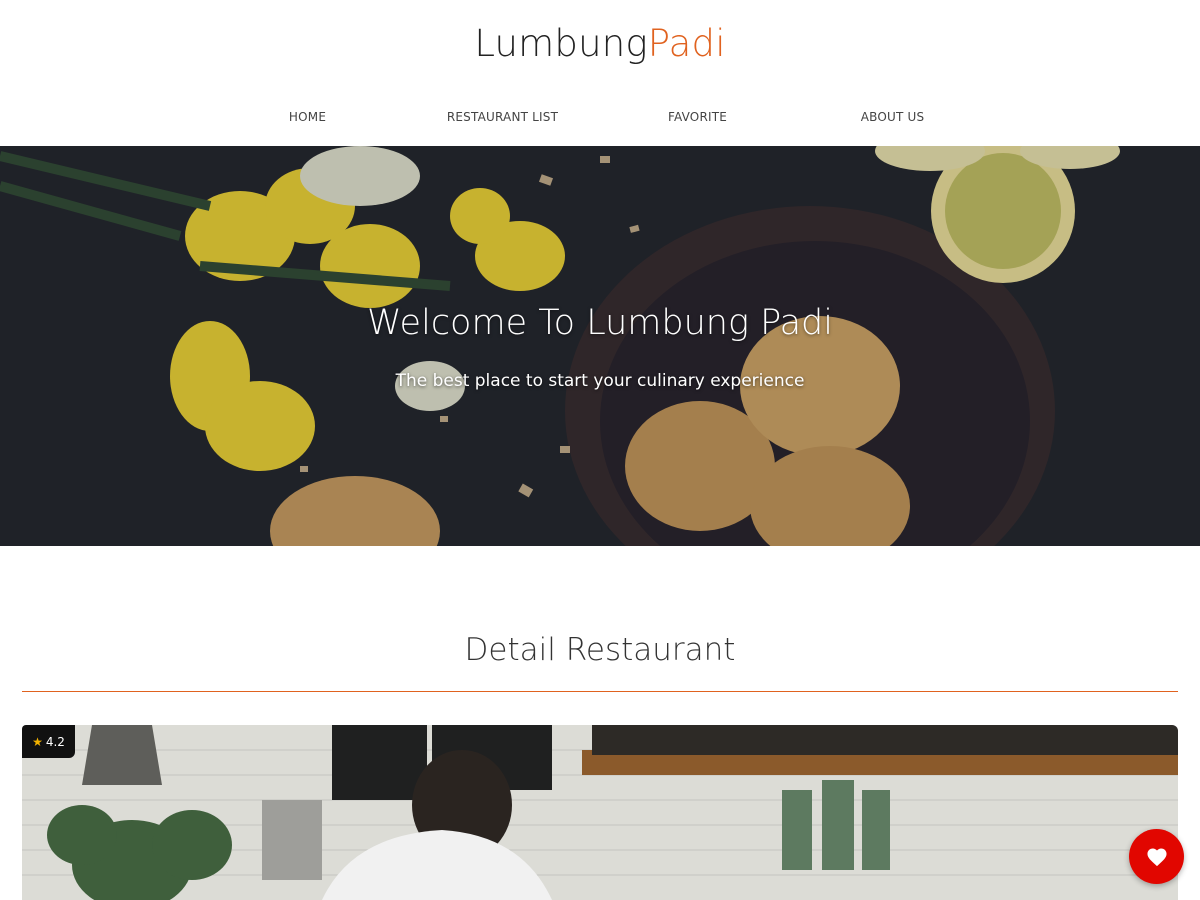 The image size is (1200, 900). I want to click on logo-text-accent: Padi, so click(686, 43).